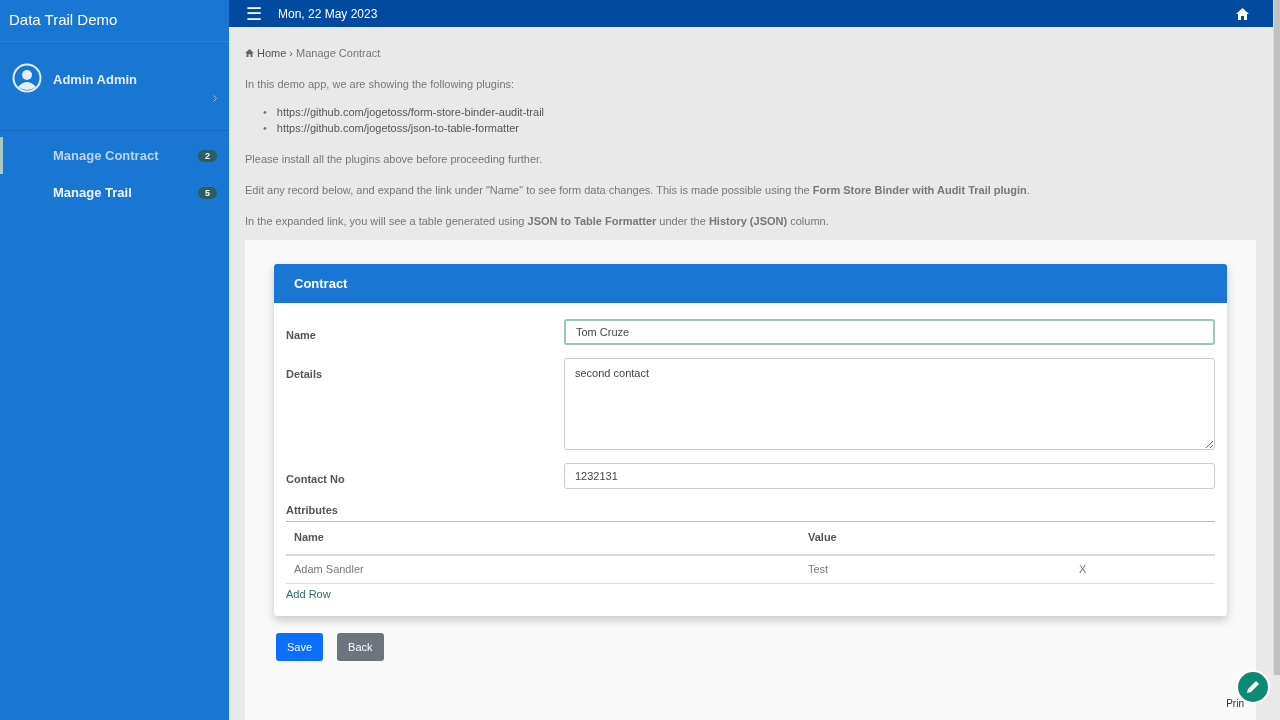 This screenshot has width=1280, height=720. Describe the element at coordinates (338, 53) in the screenshot. I see `breadcrumb-current: Manage Contract` at that location.